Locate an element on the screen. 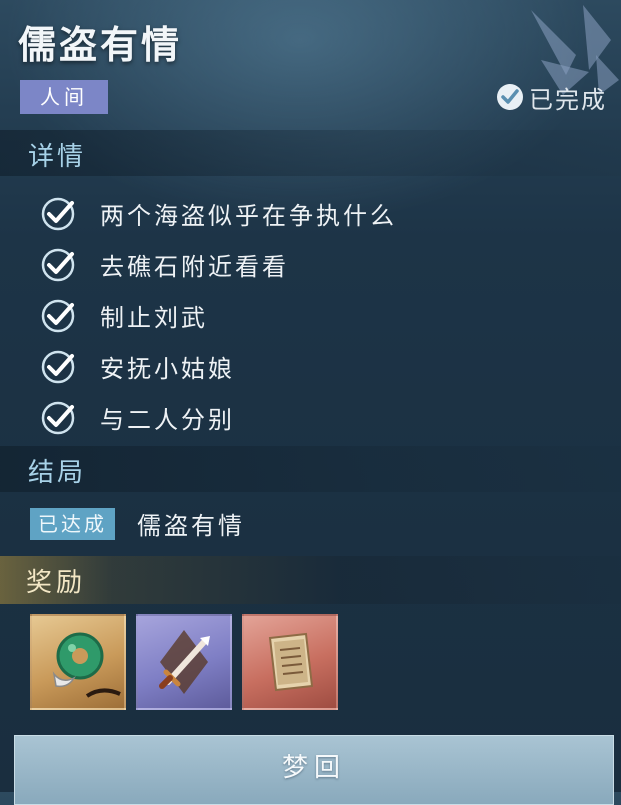 This screenshot has width=621, height=805. task-item: 两个海盗似乎在争执什么 is located at coordinates (217, 213).